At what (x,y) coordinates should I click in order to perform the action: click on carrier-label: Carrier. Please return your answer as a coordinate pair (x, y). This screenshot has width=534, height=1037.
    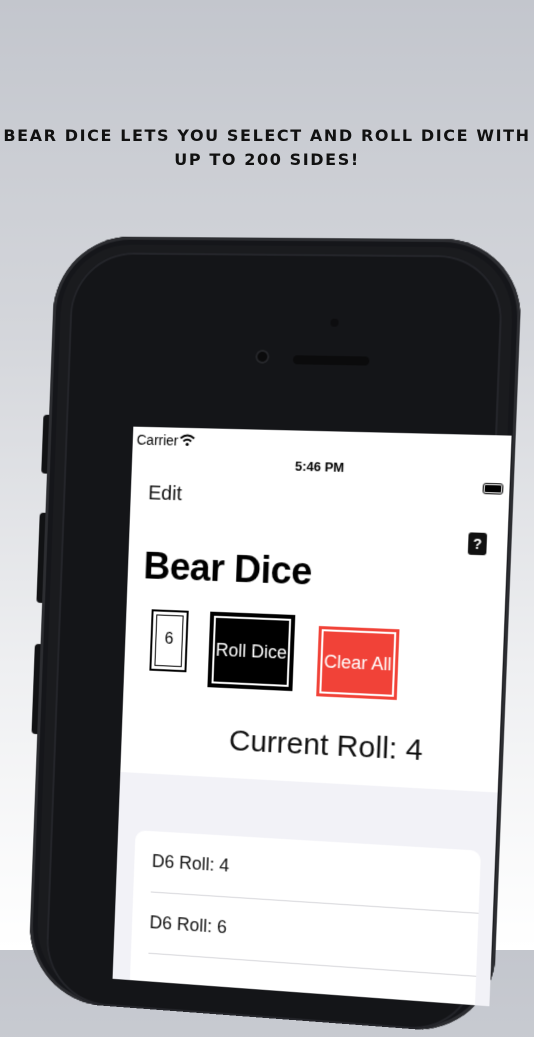
    Looking at the image, I should click on (157, 440).